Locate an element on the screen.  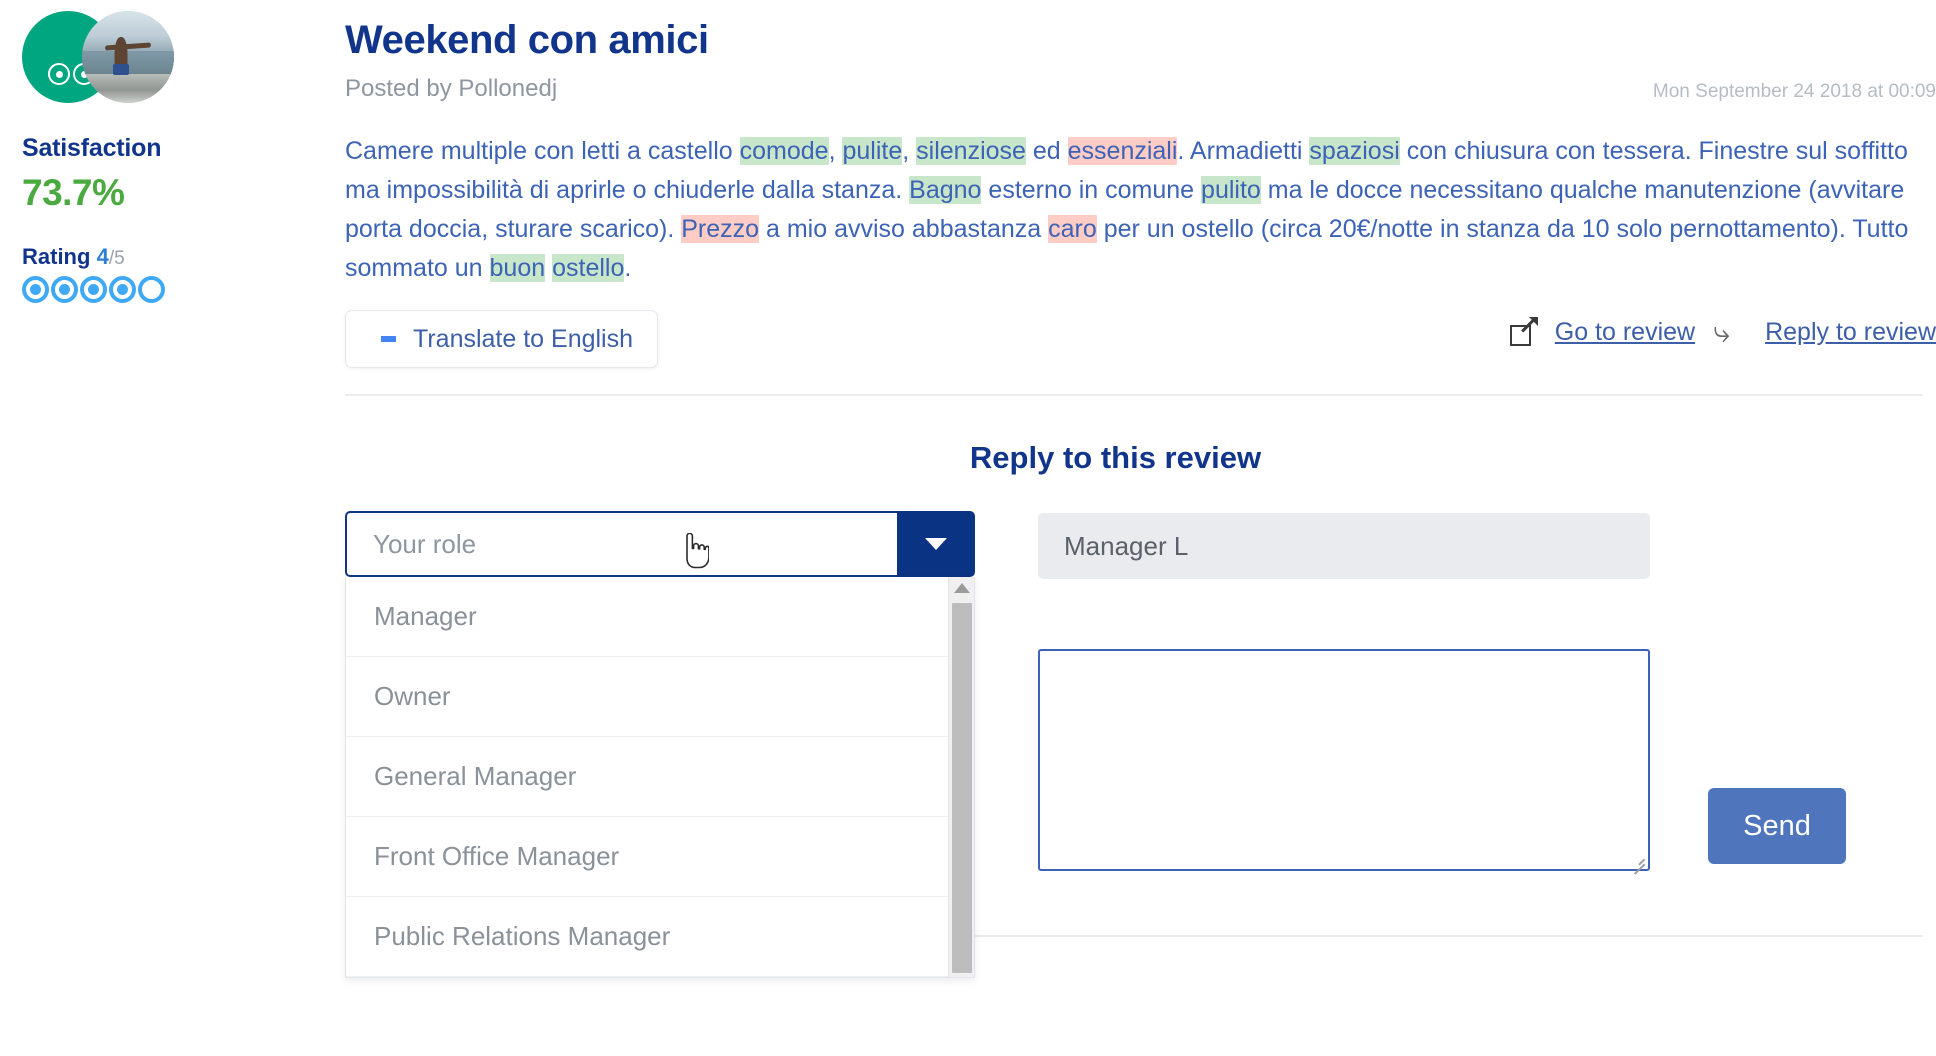
translate-button-label: Translate to English is located at coordinates (523, 338).